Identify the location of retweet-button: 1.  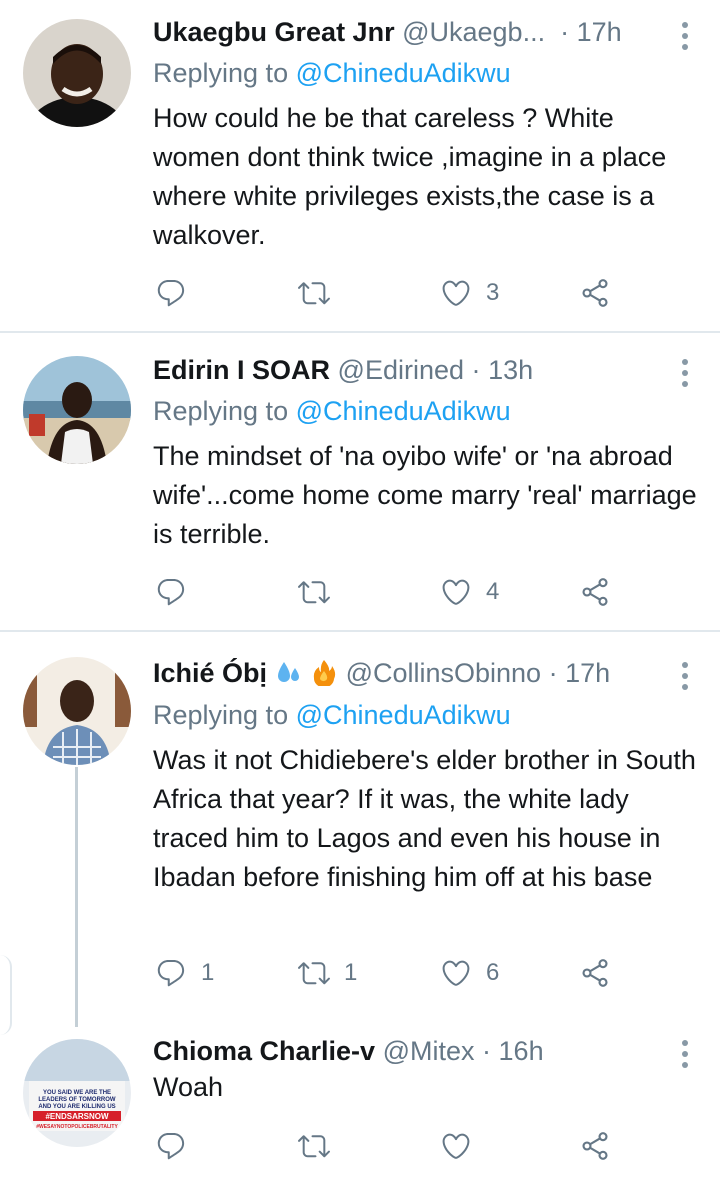
(327, 973).